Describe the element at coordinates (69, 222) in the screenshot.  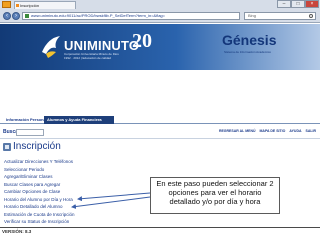
I see `menu-item-verificar-status: Verificar su Status de Inscripción` at that location.